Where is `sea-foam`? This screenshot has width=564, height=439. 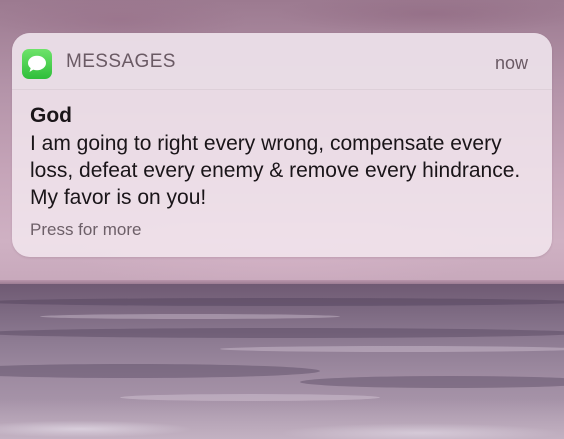
sea-foam is located at coordinates (282, 419).